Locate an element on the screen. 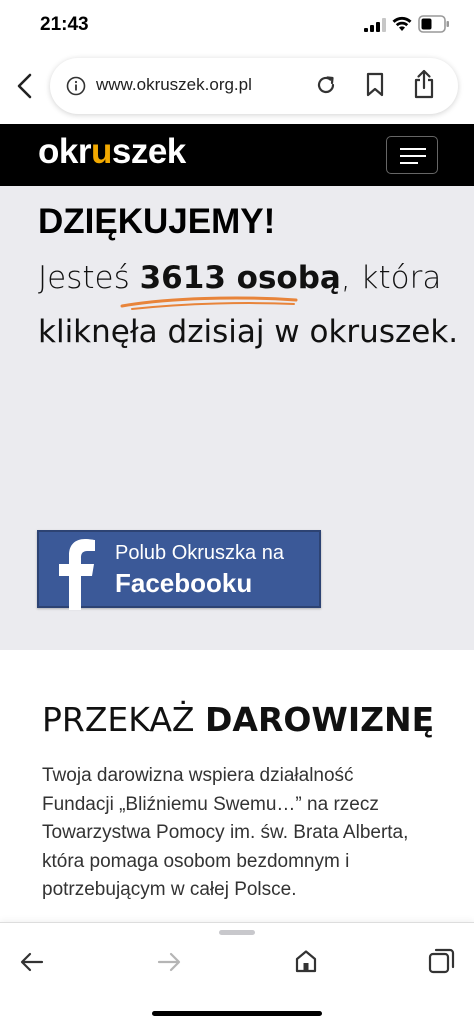  bookmark-icon is located at coordinates (375, 85).